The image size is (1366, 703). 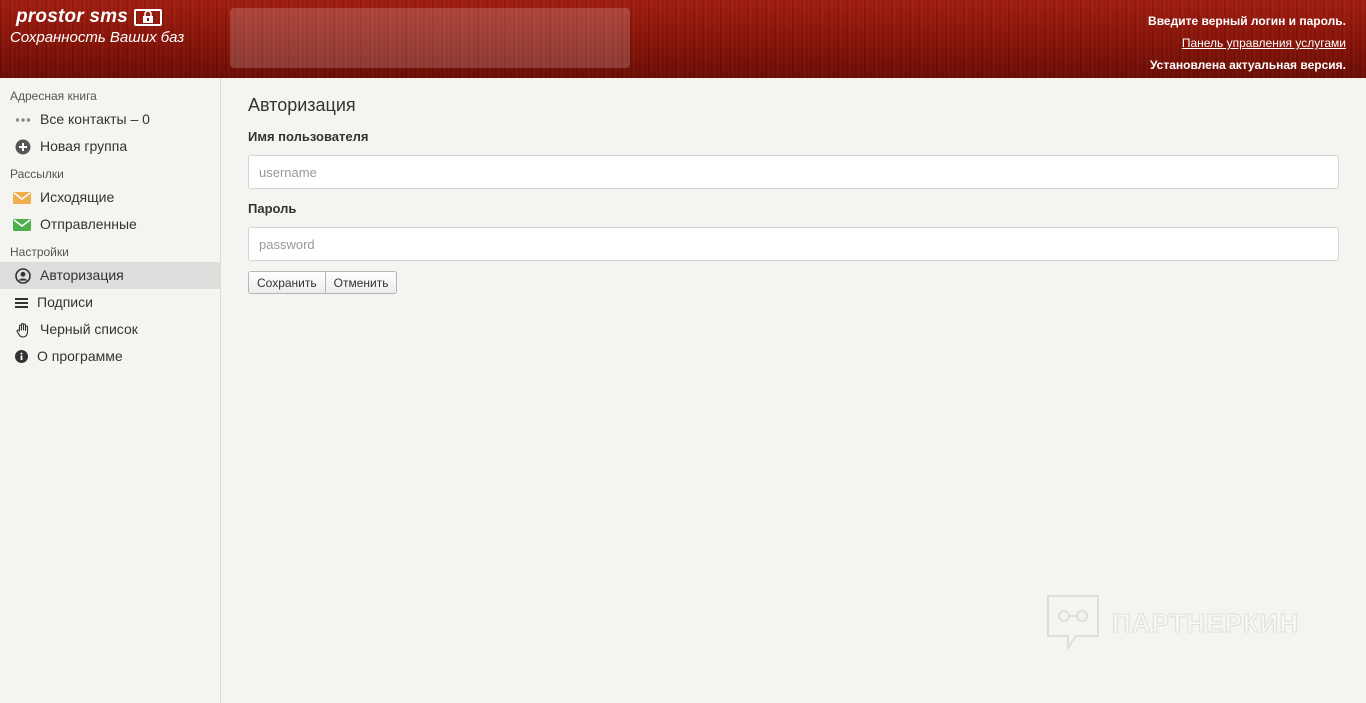 What do you see at coordinates (1247, 21) in the screenshot?
I see `login-message: Введите верный логин и пароль.` at bounding box center [1247, 21].